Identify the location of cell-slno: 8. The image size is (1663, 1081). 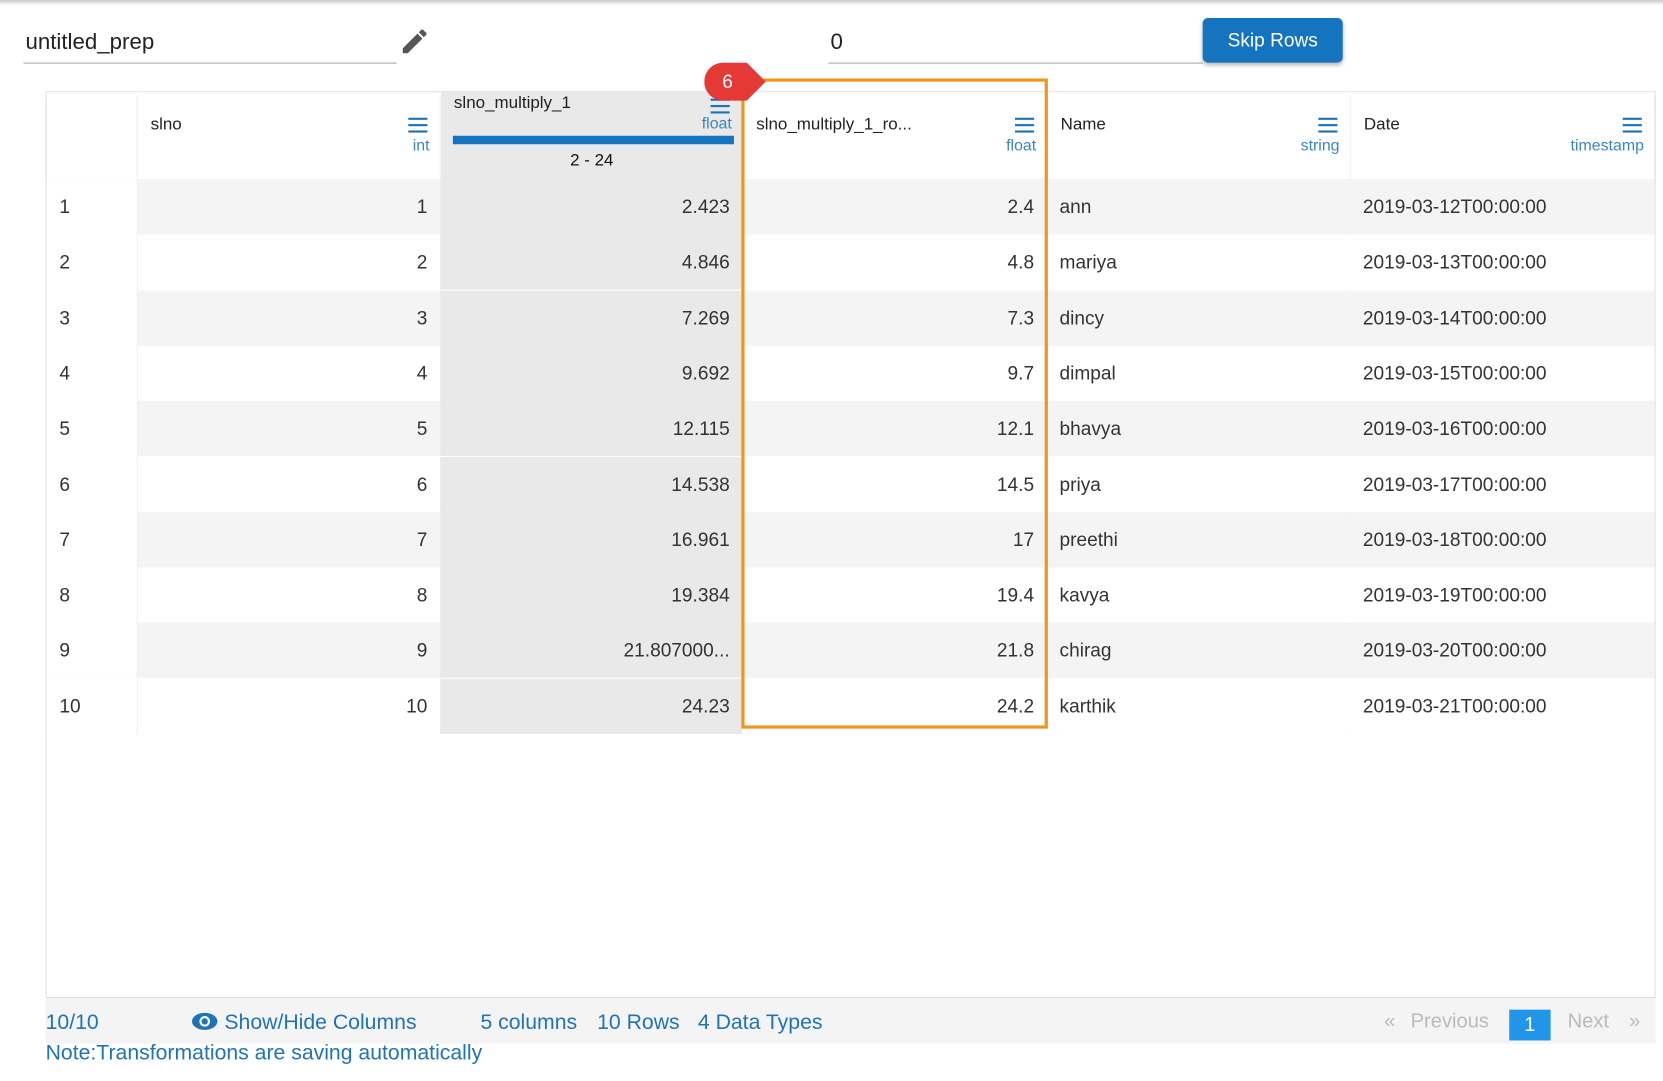
(288, 595).